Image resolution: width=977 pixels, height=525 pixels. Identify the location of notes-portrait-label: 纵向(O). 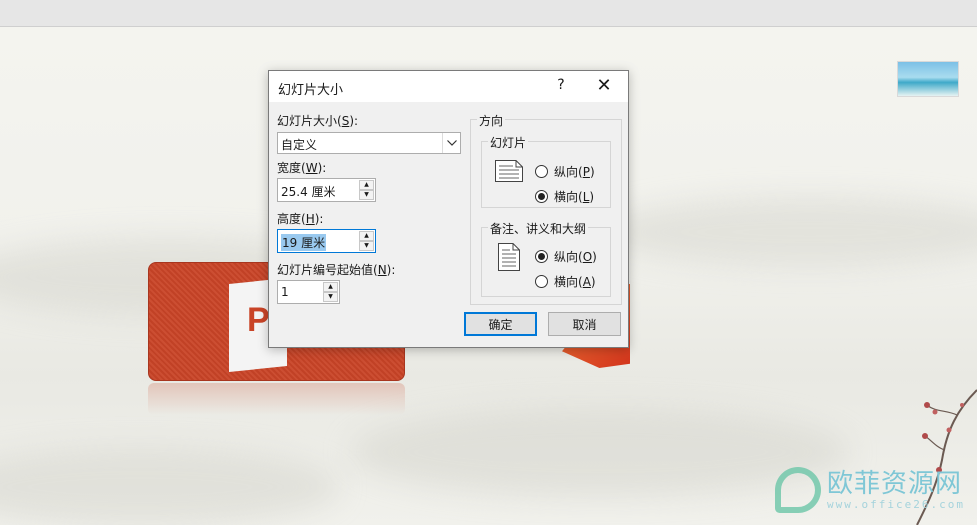
(575, 257).